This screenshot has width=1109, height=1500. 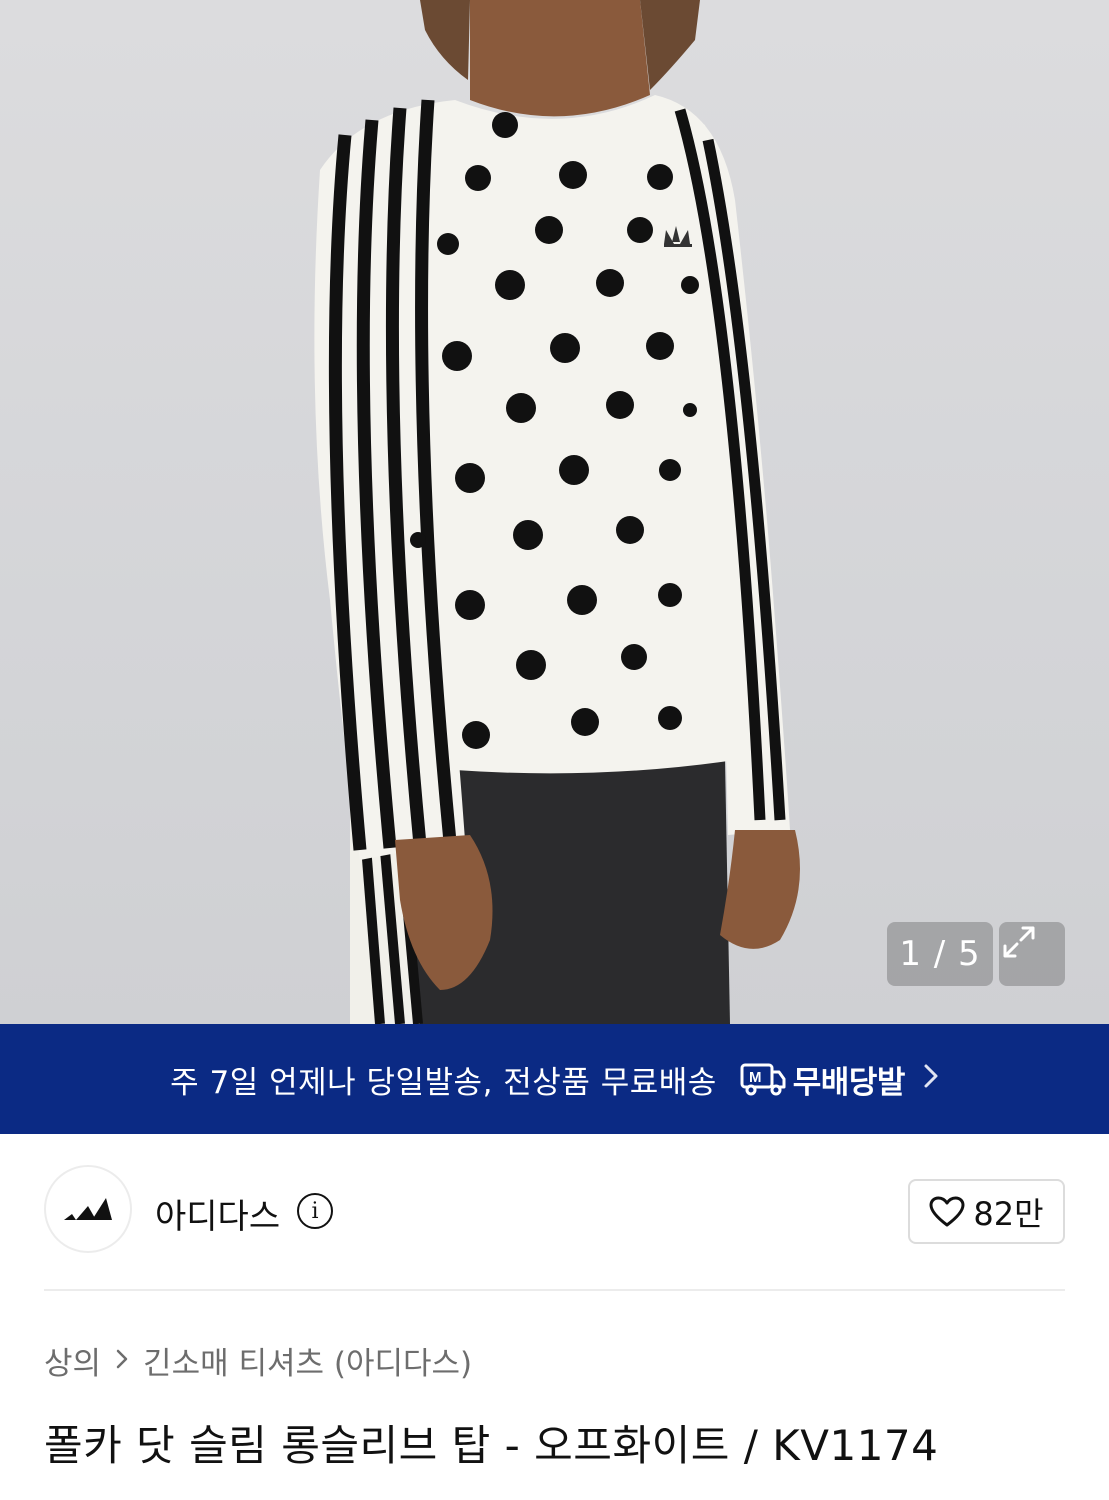 I want to click on breadcrumb-item-subcategory: 긴소매 티셔츠 (아디다스), so click(x=307, y=1360).